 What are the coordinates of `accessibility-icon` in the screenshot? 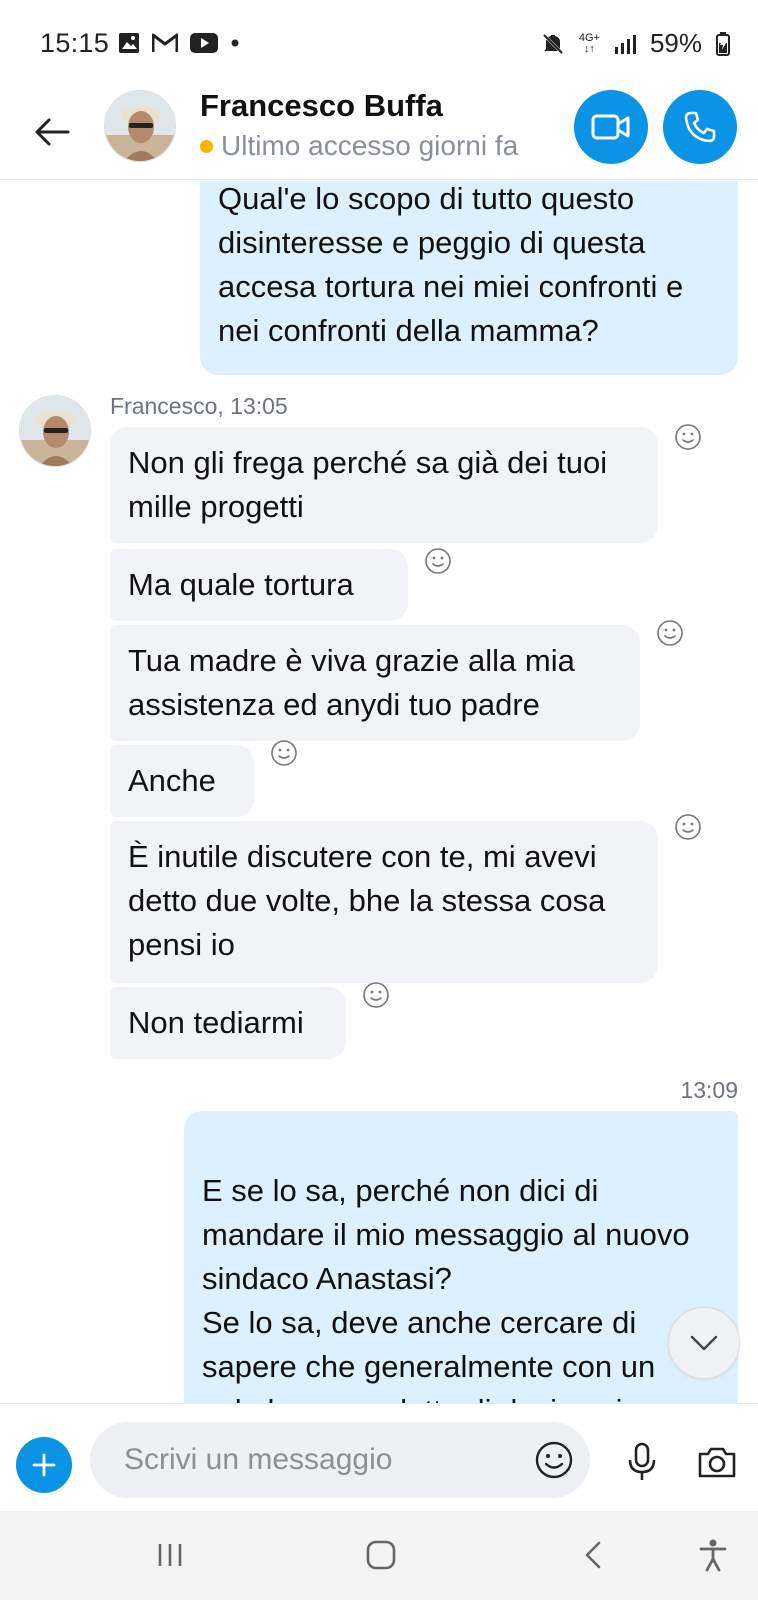 It's located at (713, 1555).